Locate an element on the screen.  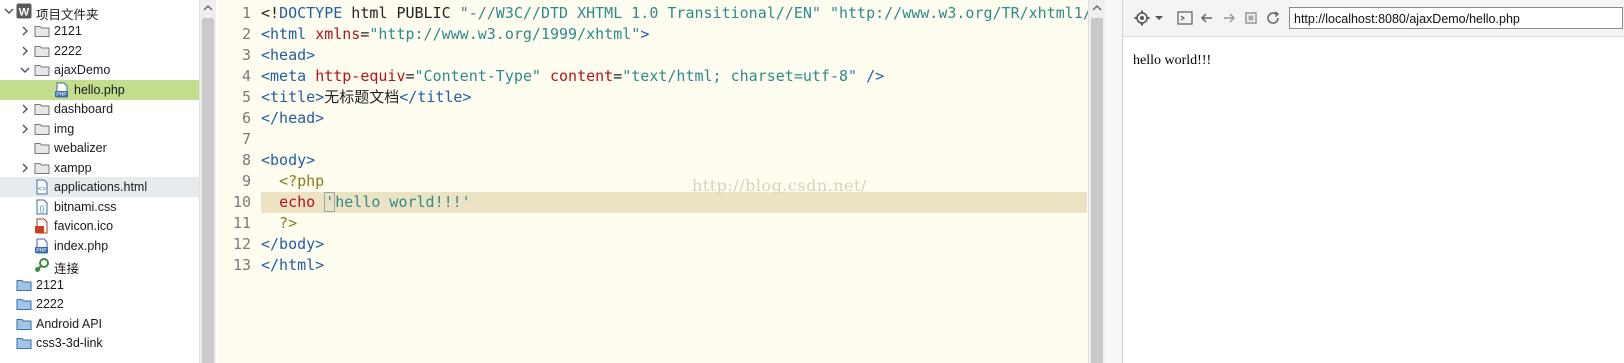
code-line: <?php is located at coordinates (292, 181).